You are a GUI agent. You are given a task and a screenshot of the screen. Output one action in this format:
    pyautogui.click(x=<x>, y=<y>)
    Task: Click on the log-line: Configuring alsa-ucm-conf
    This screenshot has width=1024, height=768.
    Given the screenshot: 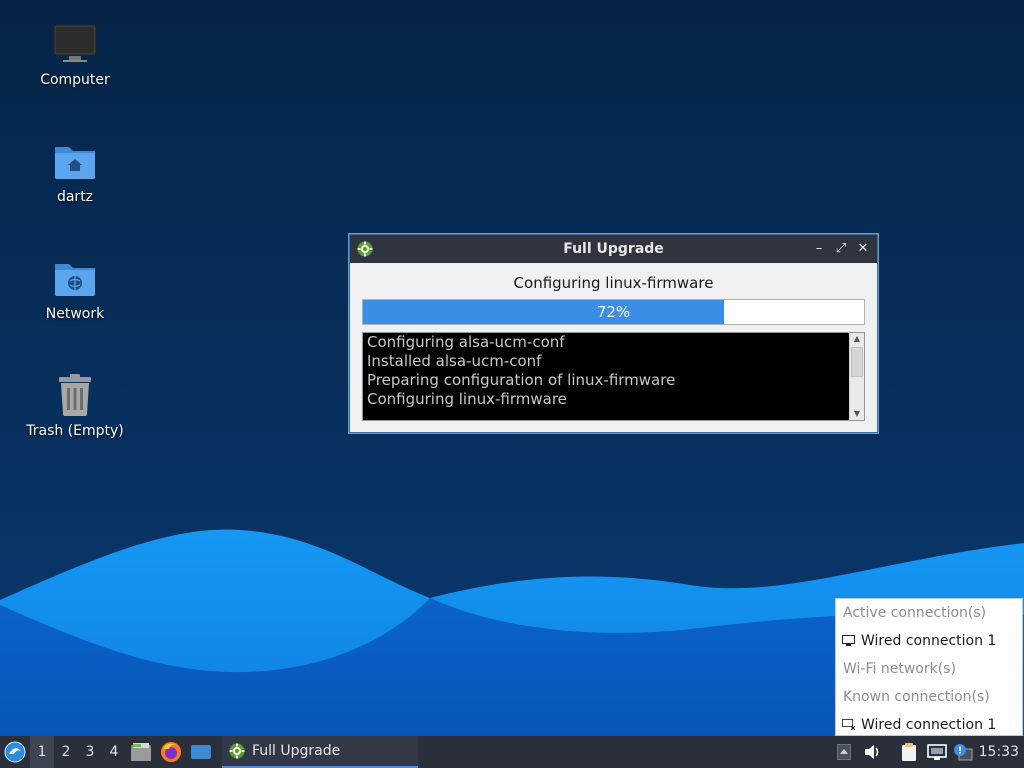 What is the action you would take?
    pyautogui.click(x=466, y=342)
    